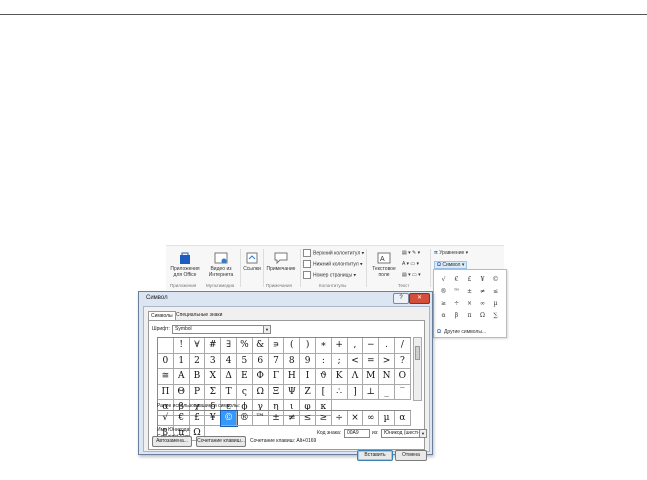 Image resolution: width=647 pixels, height=480 pixels. I want to click on symbol-cell: Τ, so click(229, 392).